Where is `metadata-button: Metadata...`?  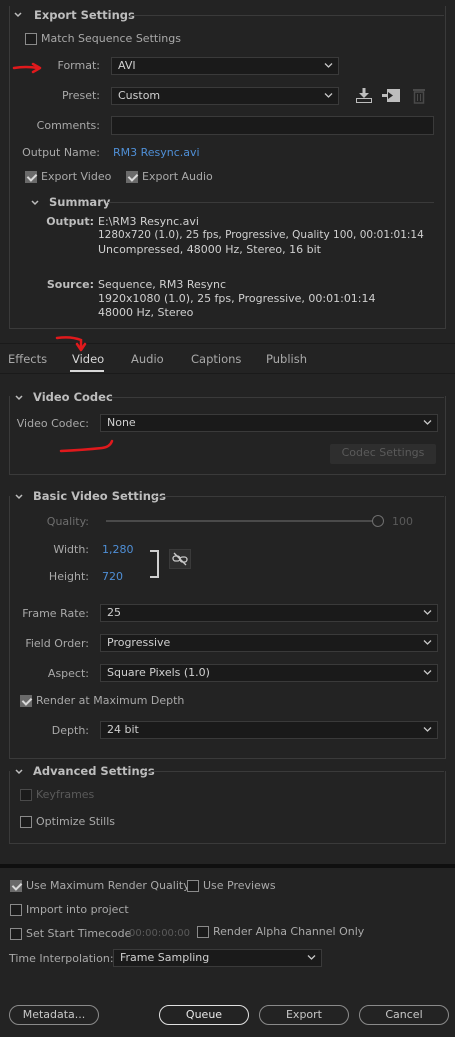
metadata-button: Metadata... is located at coordinates (54, 1015).